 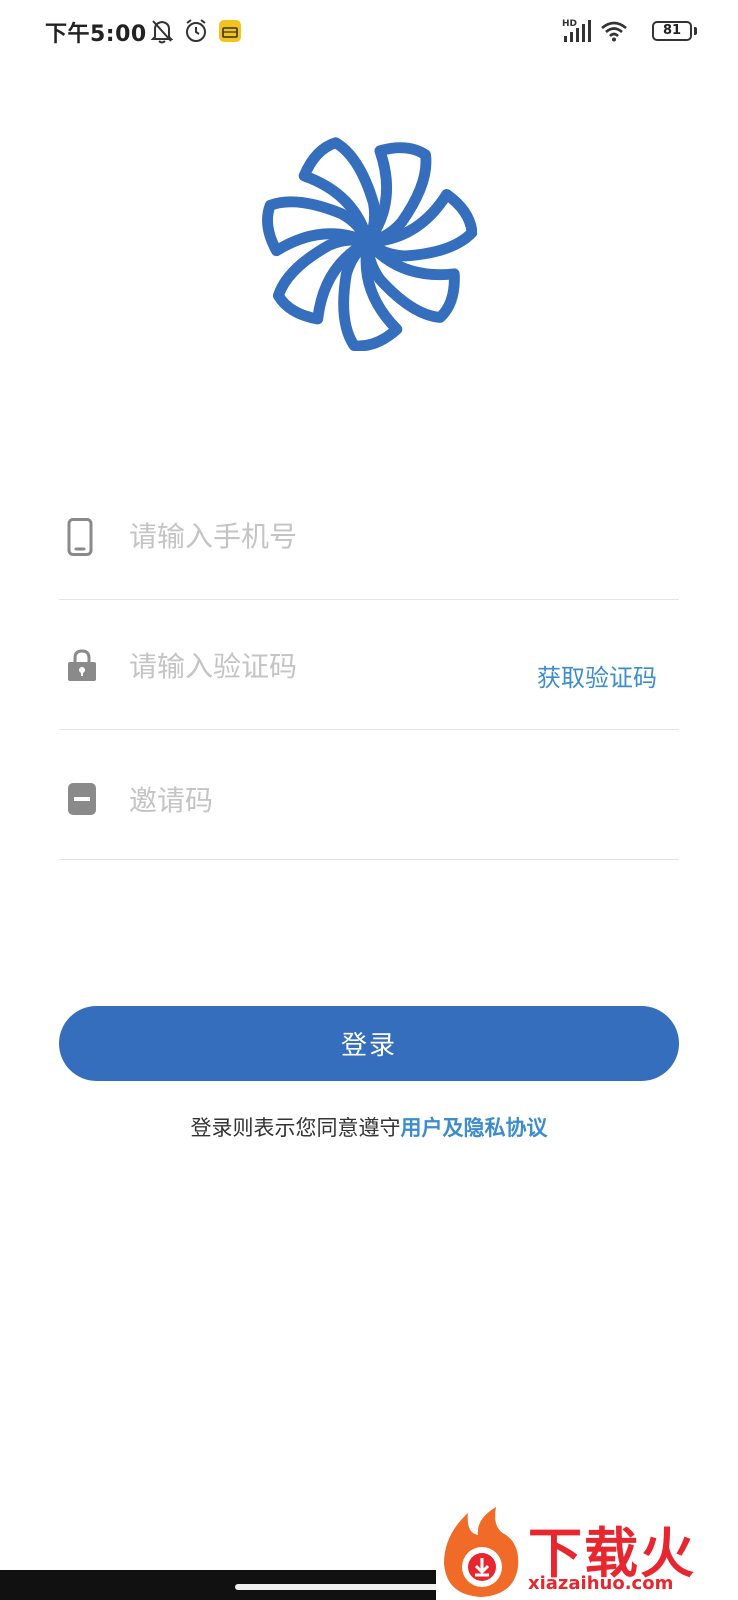 What do you see at coordinates (295, 1128) in the screenshot?
I see `agreement-prefix: 登录则表示您同意遵守` at bounding box center [295, 1128].